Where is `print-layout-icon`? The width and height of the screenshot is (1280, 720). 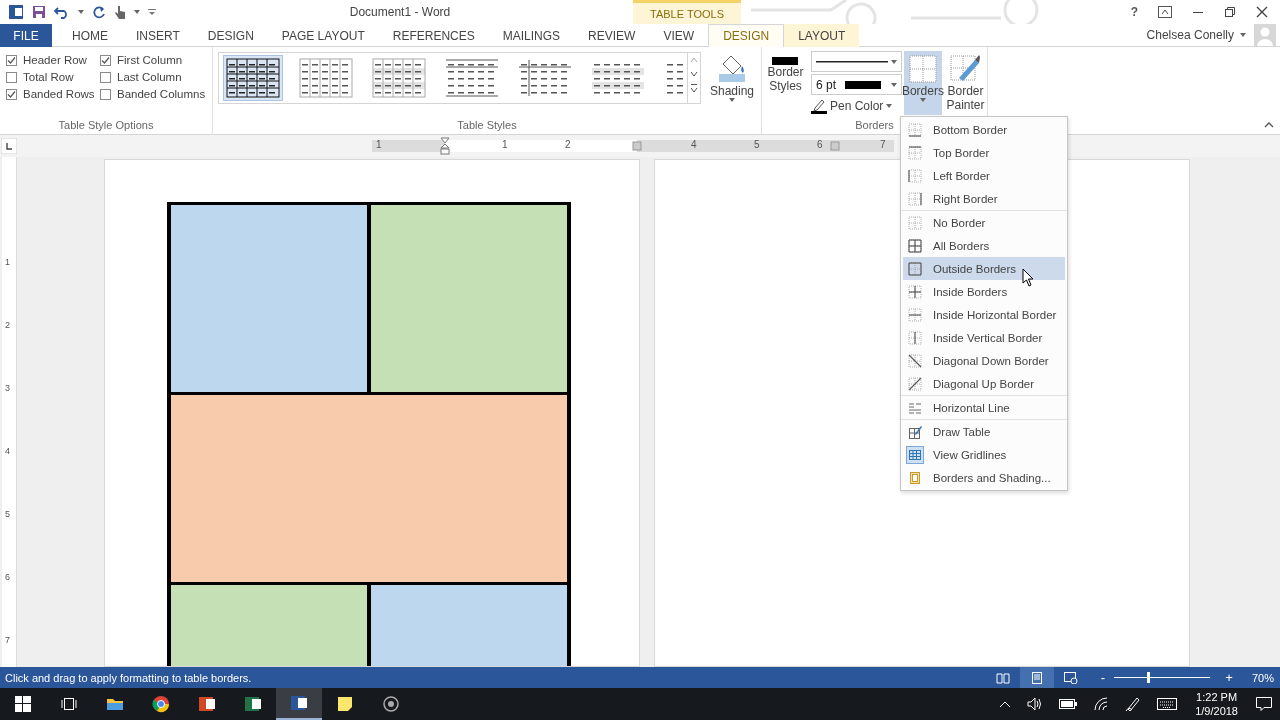 print-layout-icon is located at coordinates (1037, 677).